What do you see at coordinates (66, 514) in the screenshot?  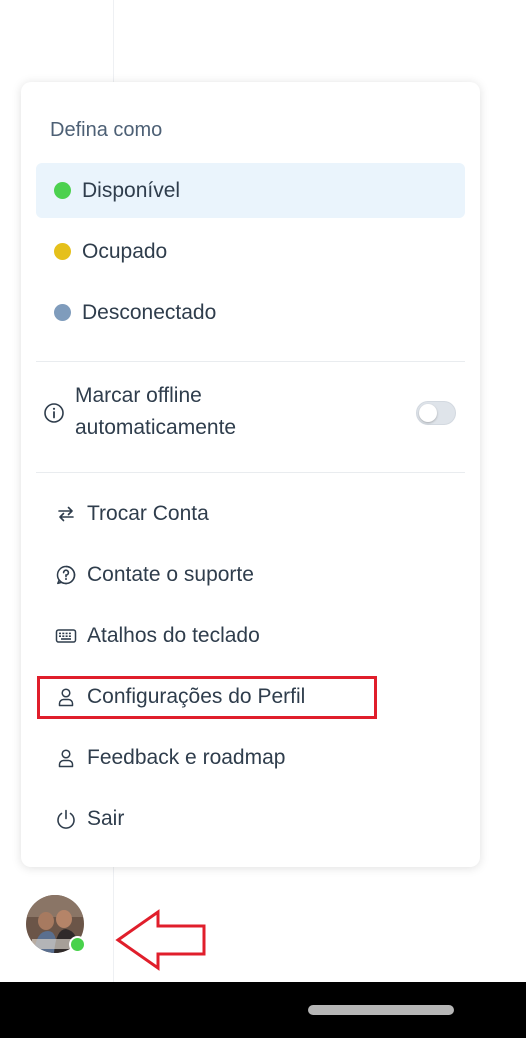 I see `swap-icon` at bounding box center [66, 514].